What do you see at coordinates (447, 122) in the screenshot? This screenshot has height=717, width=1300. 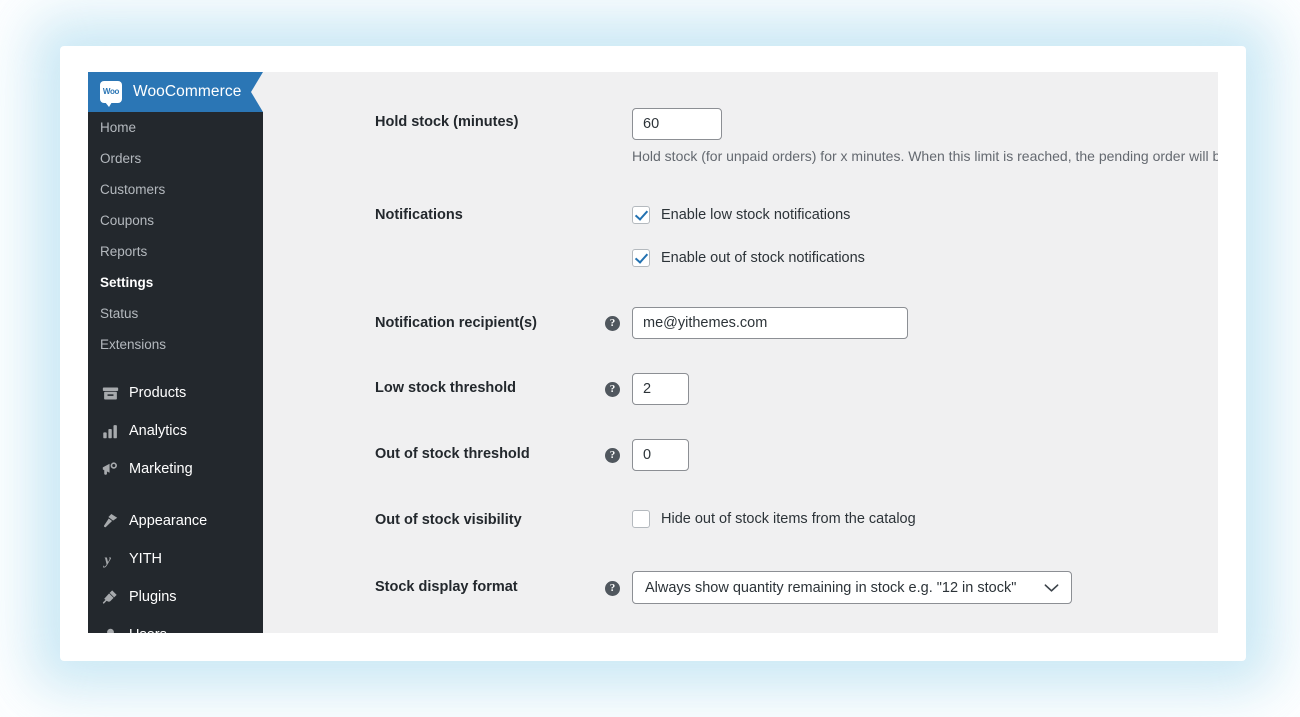 I see `hold-stock-label: Hold stock (minutes)` at bounding box center [447, 122].